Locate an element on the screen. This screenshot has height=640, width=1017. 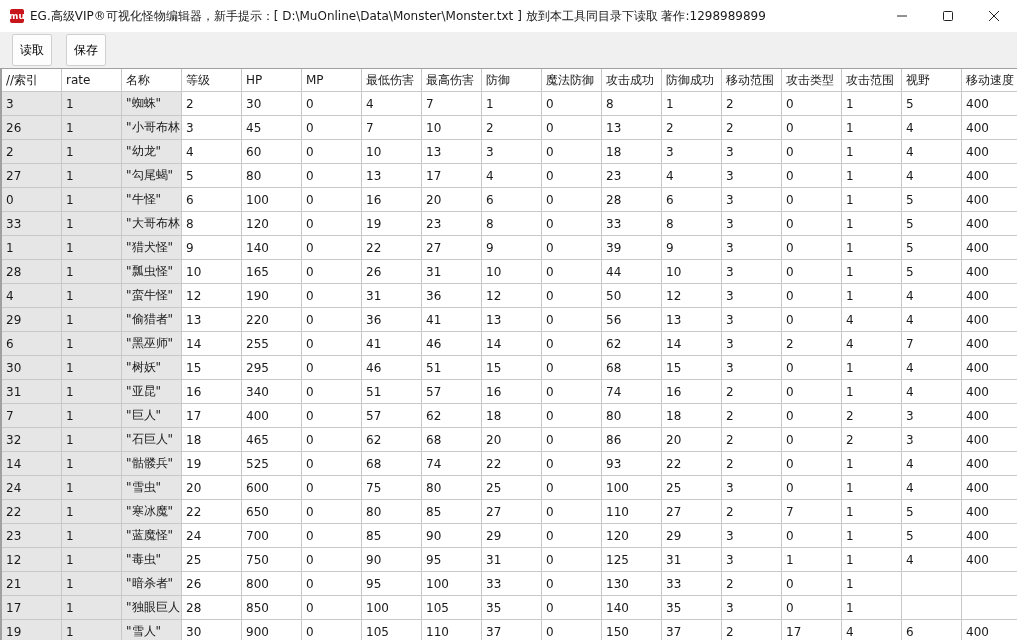
table-cell: 44 is located at coordinates (632, 272).